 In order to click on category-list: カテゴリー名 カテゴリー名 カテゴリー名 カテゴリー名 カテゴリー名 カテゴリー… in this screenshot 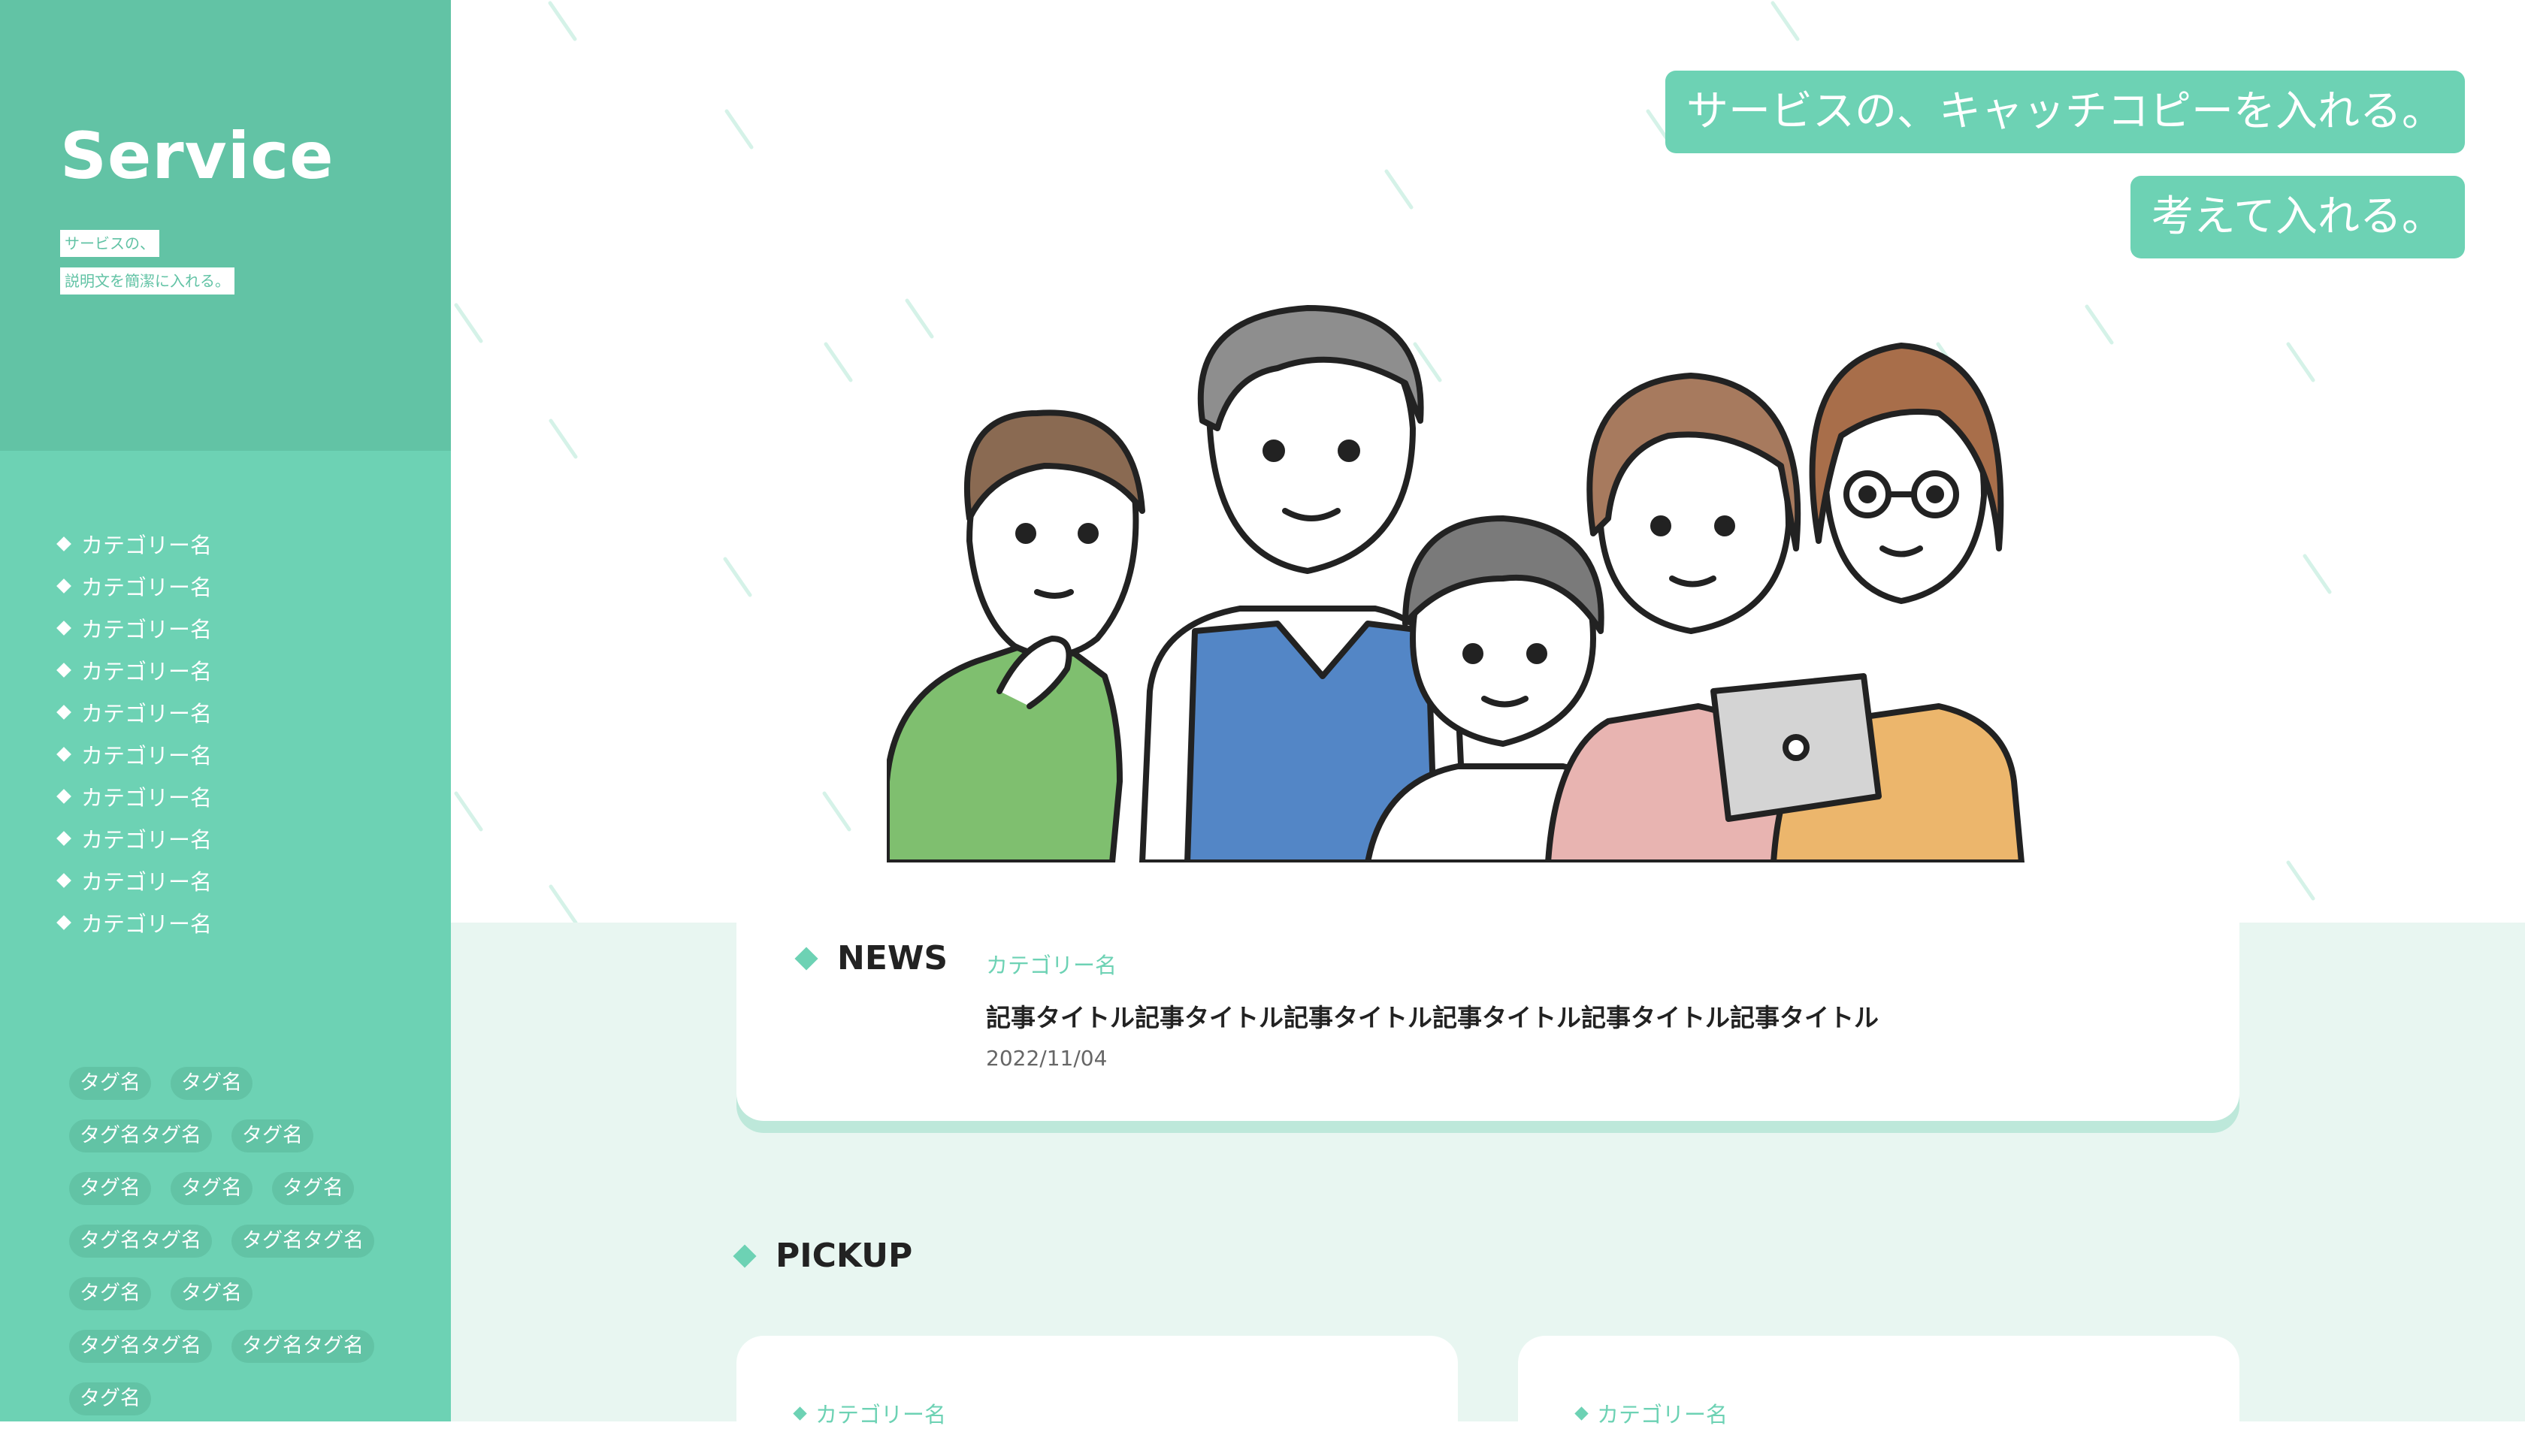, I will do `click(134, 733)`.